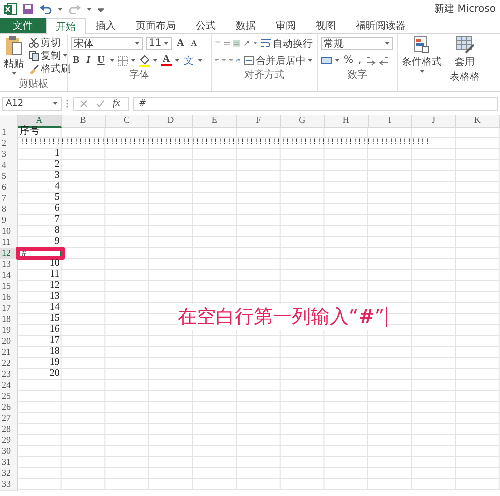 This screenshot has height=496, width=500. I want to click on row-header: 32, so click(9, 474).